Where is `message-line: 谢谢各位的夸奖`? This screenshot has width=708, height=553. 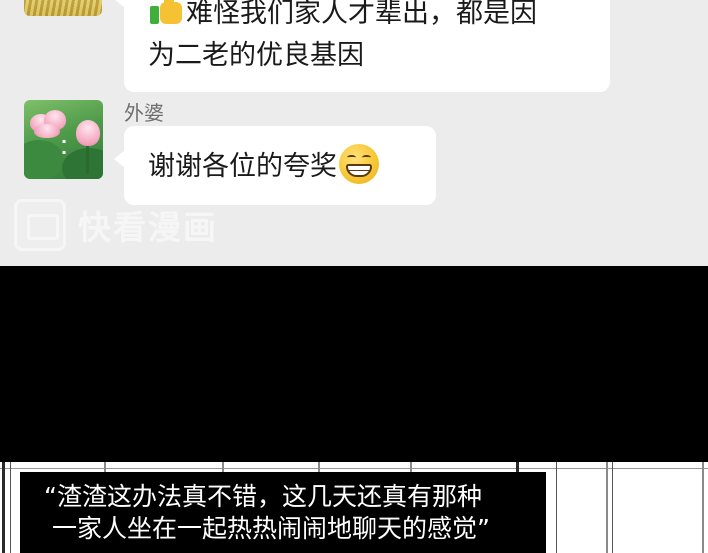 message-line: 谢谢各位的夸奖 is located at coordinates (280, 166).